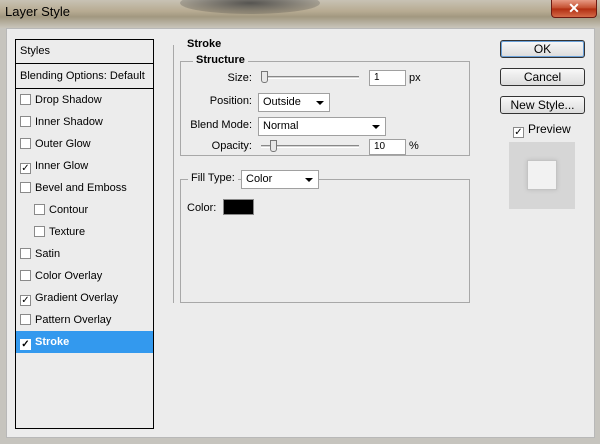  Describe the element at coordinates (69, 210) in the screenshot. I see `style-item-label: Contour` at that location.